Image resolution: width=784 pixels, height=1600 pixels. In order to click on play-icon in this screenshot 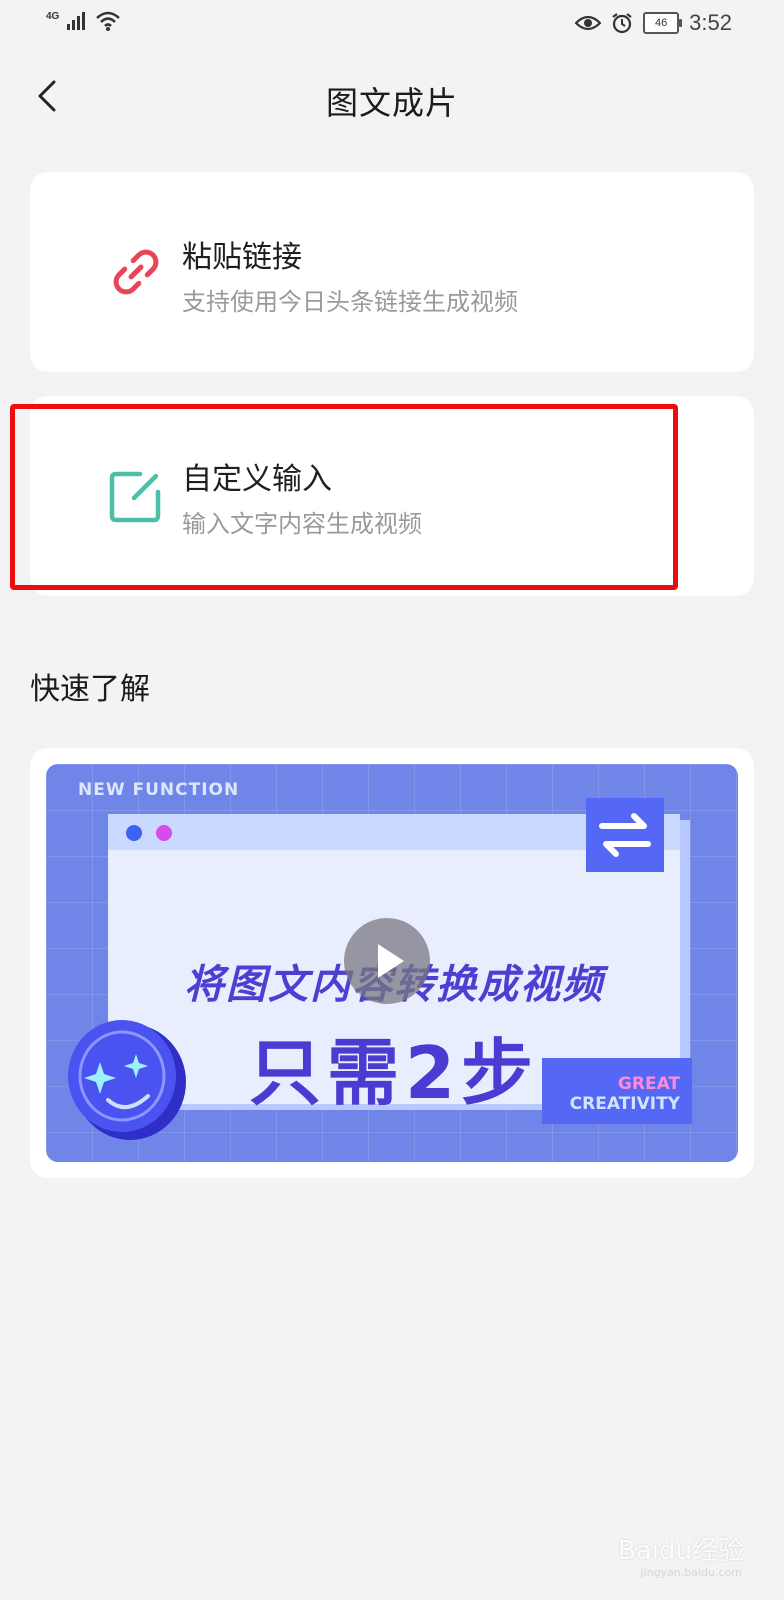, I will do `click(391, 961)`.